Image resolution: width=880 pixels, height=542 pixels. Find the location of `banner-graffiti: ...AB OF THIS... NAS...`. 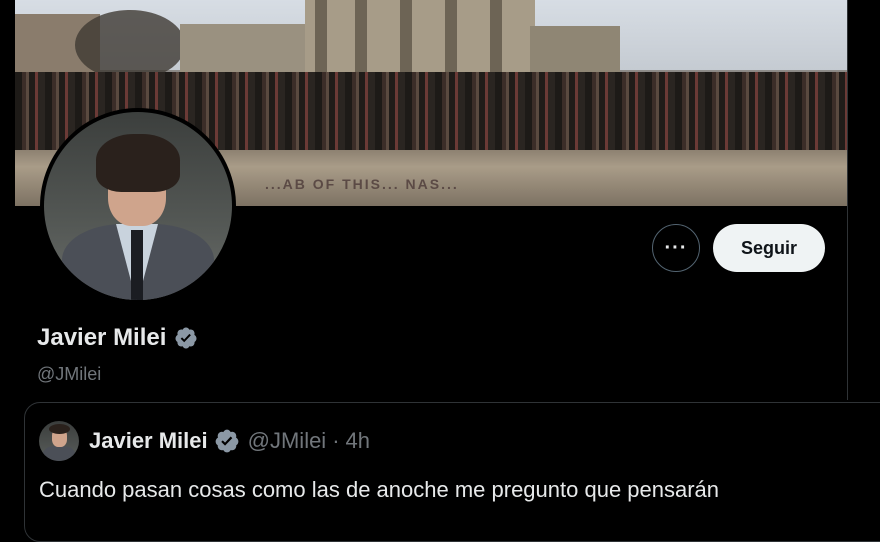

banner-graffiti: ...AB OF THIS... NAS... is located at coordinates (362, 184).